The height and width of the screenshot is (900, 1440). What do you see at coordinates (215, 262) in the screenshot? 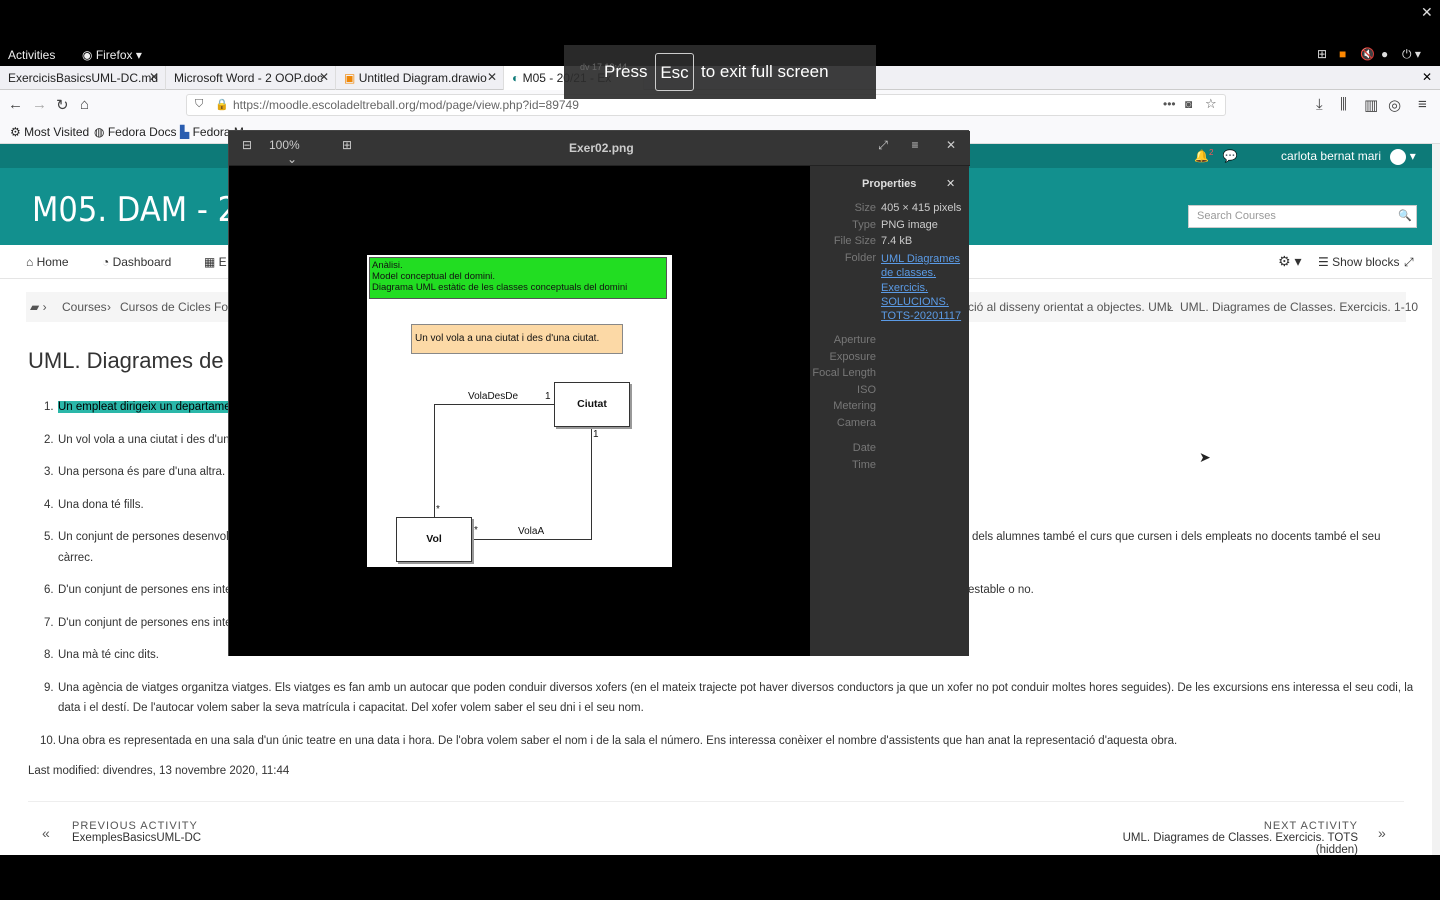
I see `calendar-icon: ▦ E` at bounding box center [215, 262].